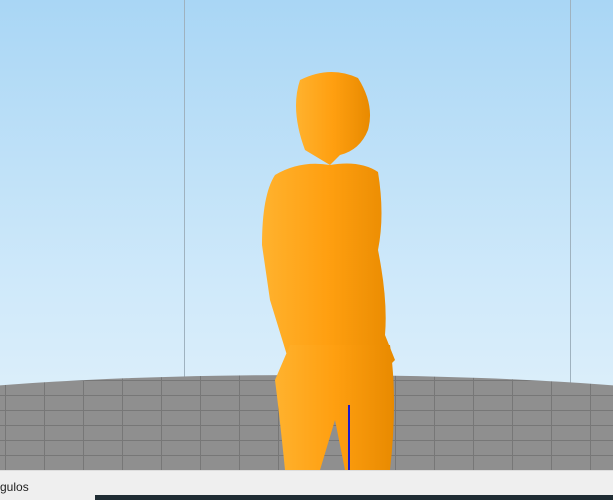  Describe the element at coordinates (354, 497) in the screenshot. I see `panel-strip` at that location.